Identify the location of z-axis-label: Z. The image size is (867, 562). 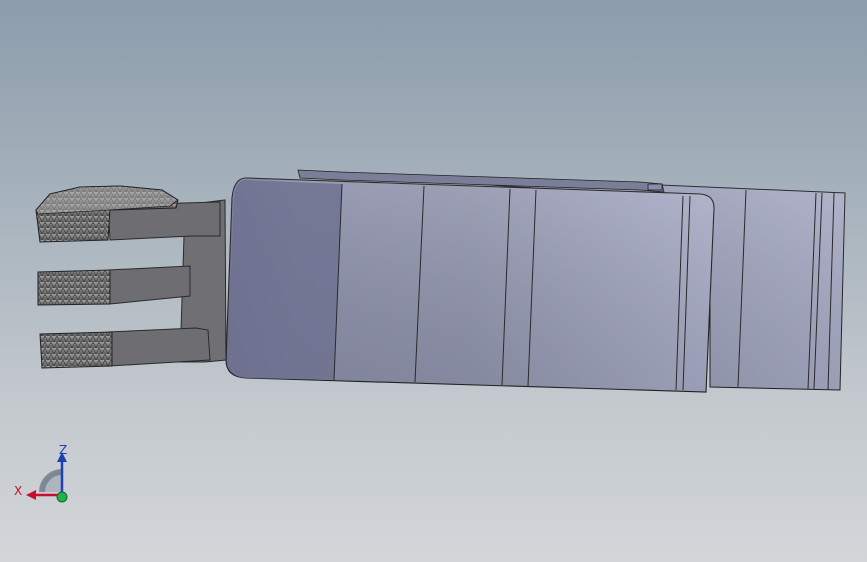
(63, 450).